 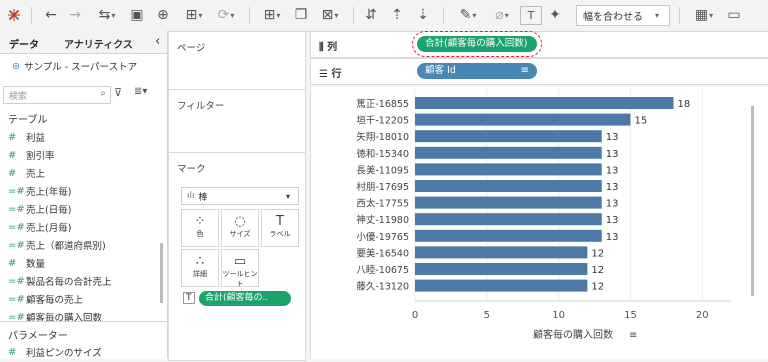 What do you see at coordinates (423, 15) in the screenshot?
I see `sort-descending-icon: ⇣` at bounding box center [423, 15].